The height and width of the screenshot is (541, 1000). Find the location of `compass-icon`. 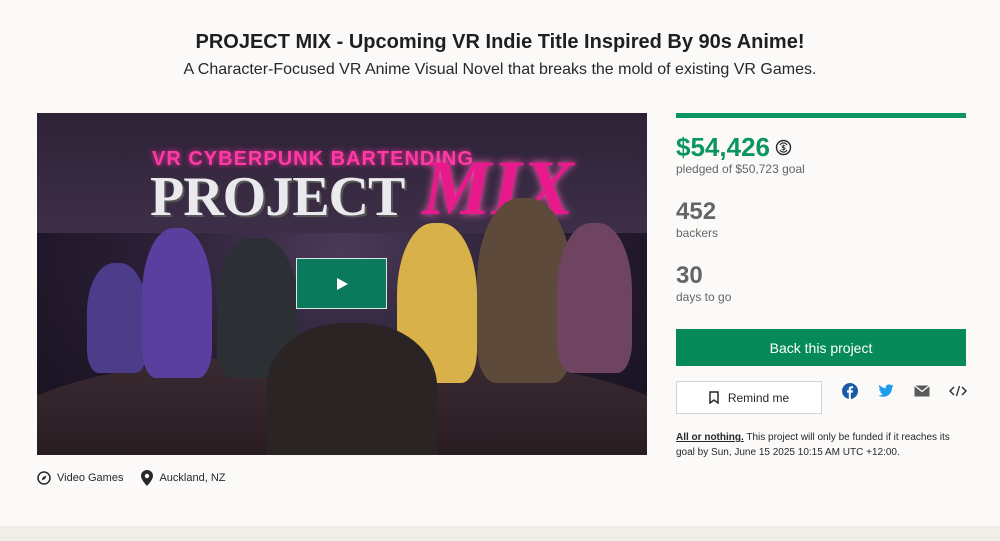

compass-icon is located at coordinates (44, 478).